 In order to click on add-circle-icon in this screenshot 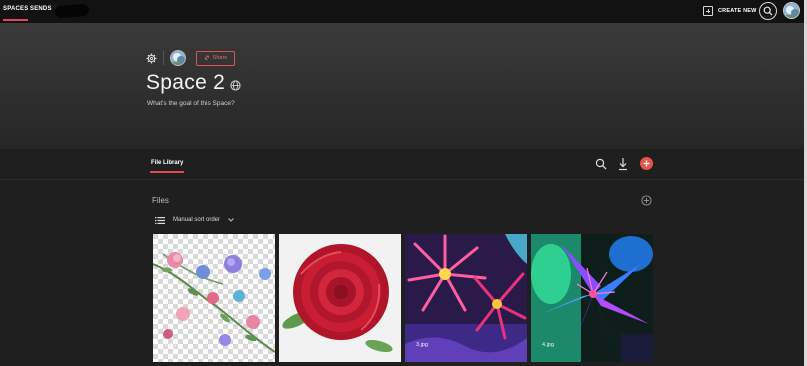, I will do `click(646, 200)`.